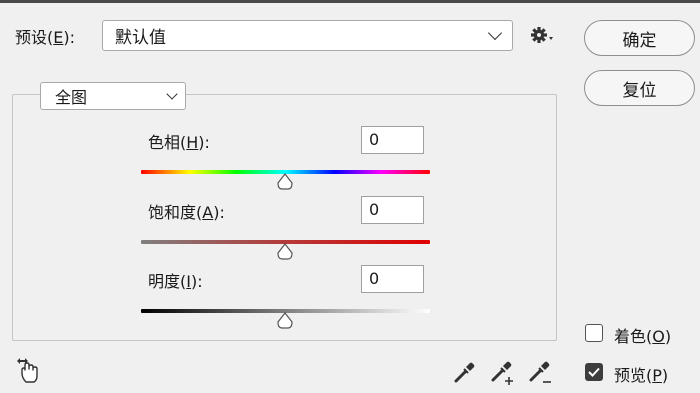 Image resolution: width=700 pixels, height=393 pixels. What do you see at coordinates (641, 374) in the screenshot?
I see `preview-label: 预览(P)` at bounding box center [641, 374].